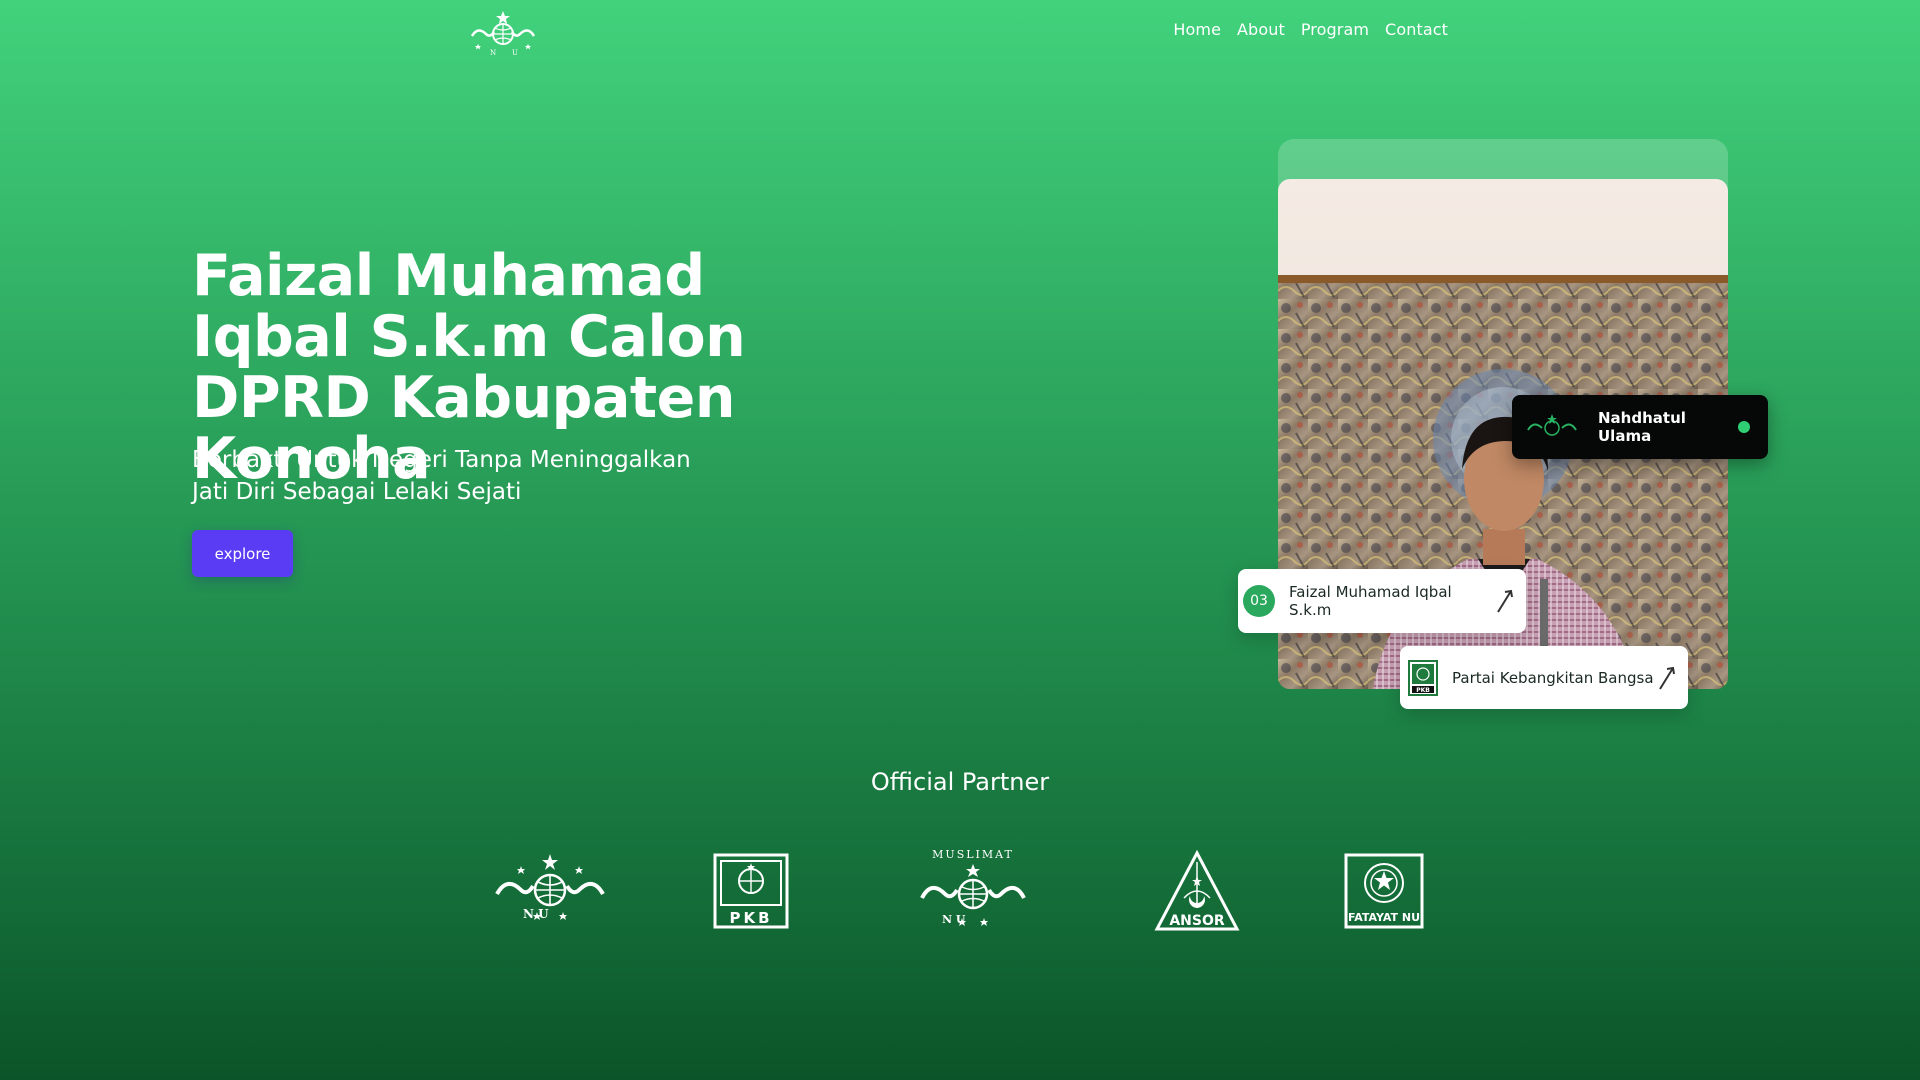 This screenshot has width=1920, height=1080. I want to click on pkb-logo-text: PKB, so click(750, 918).